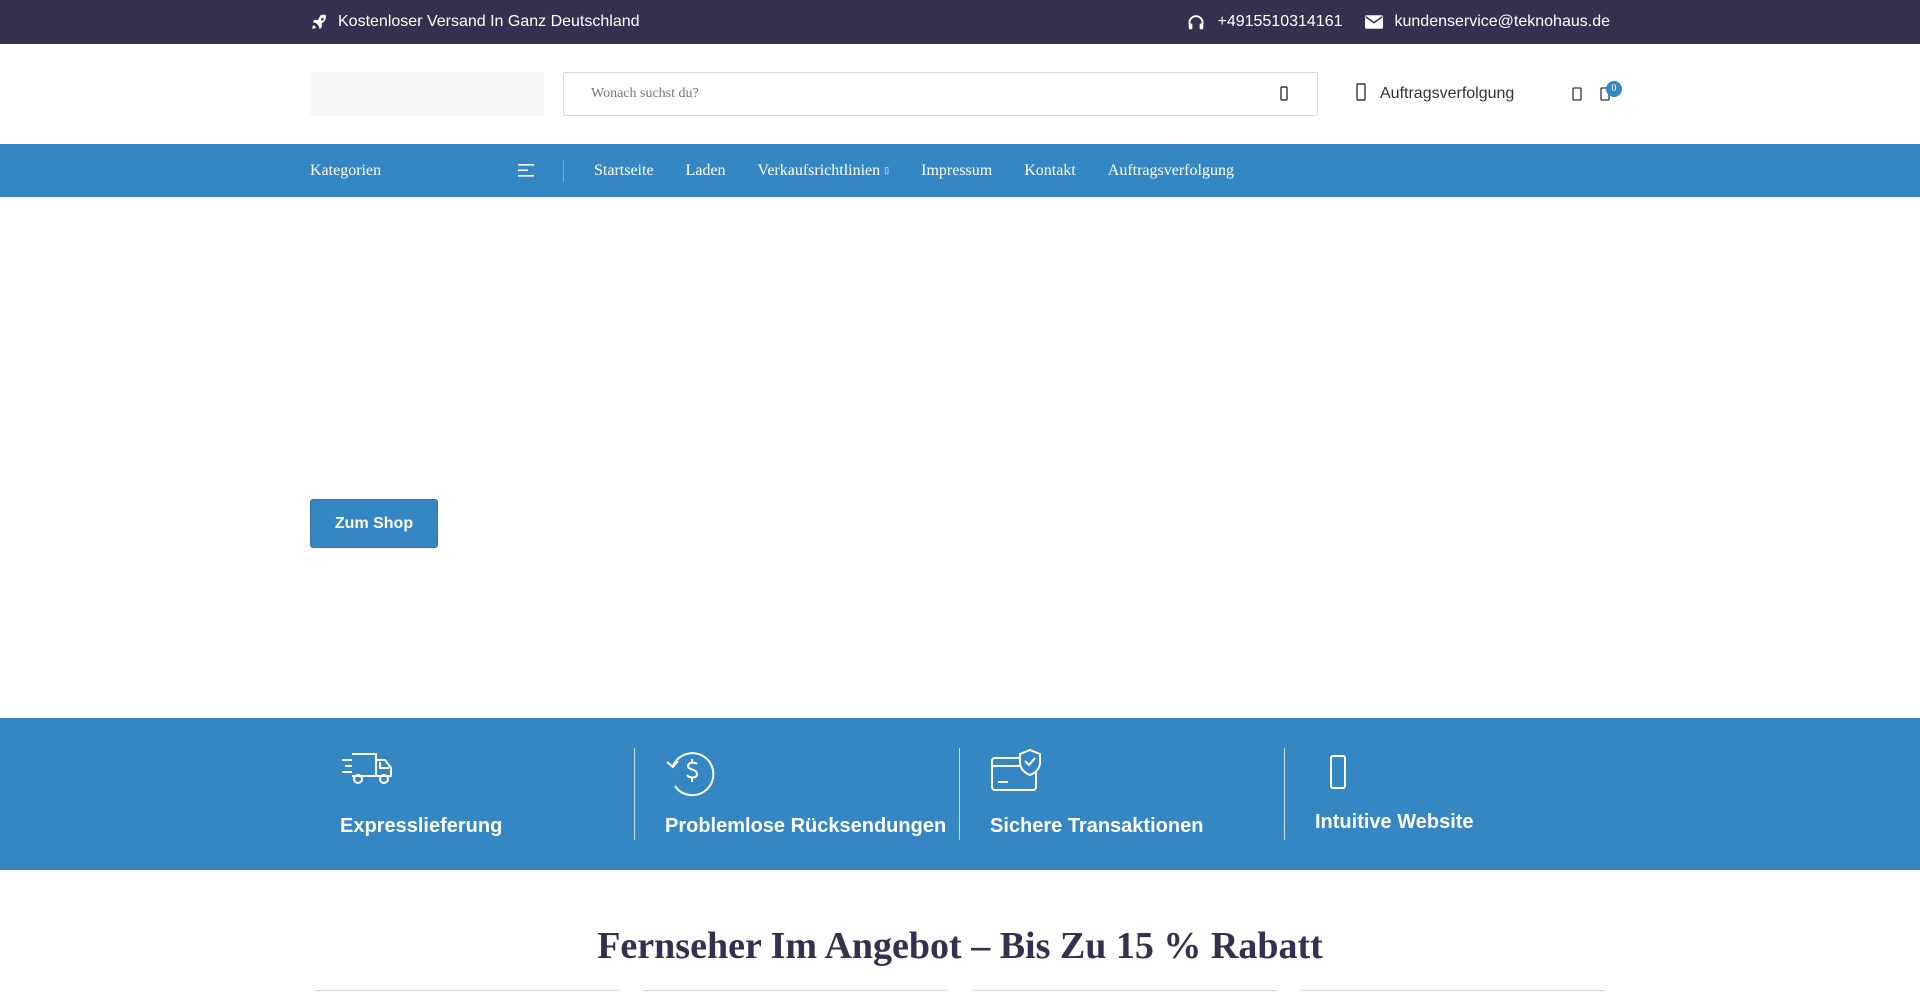 Image resolution: width=1920 pixels, height=993 pixels. I want to click on shop-button: Zum Shop, so click(374, 523).